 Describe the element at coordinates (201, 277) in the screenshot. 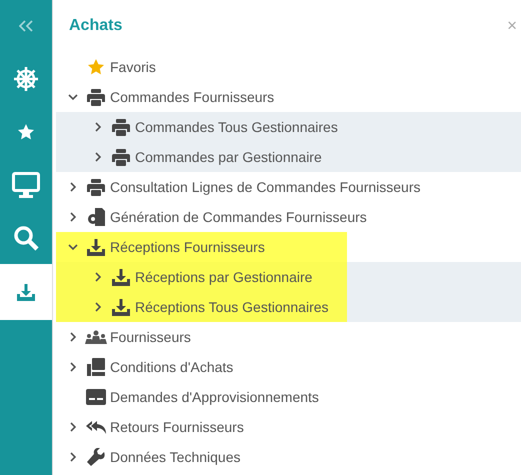

I see `tree-item: Réceptions par Gestionnaire` at that location.